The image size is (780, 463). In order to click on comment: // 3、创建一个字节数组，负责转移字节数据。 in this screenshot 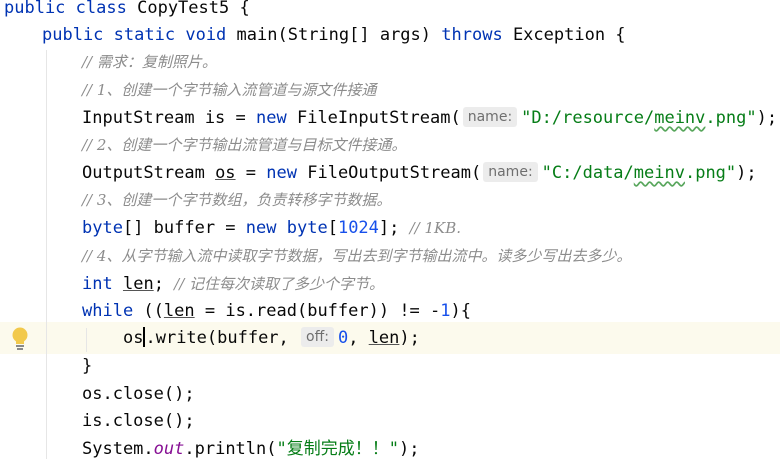, I will do `click(237, 200)`.